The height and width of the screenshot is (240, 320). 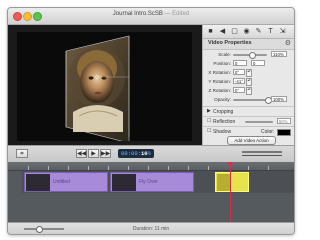 I want to click on pencil-icon: ✎, so click(x=258, y=31).